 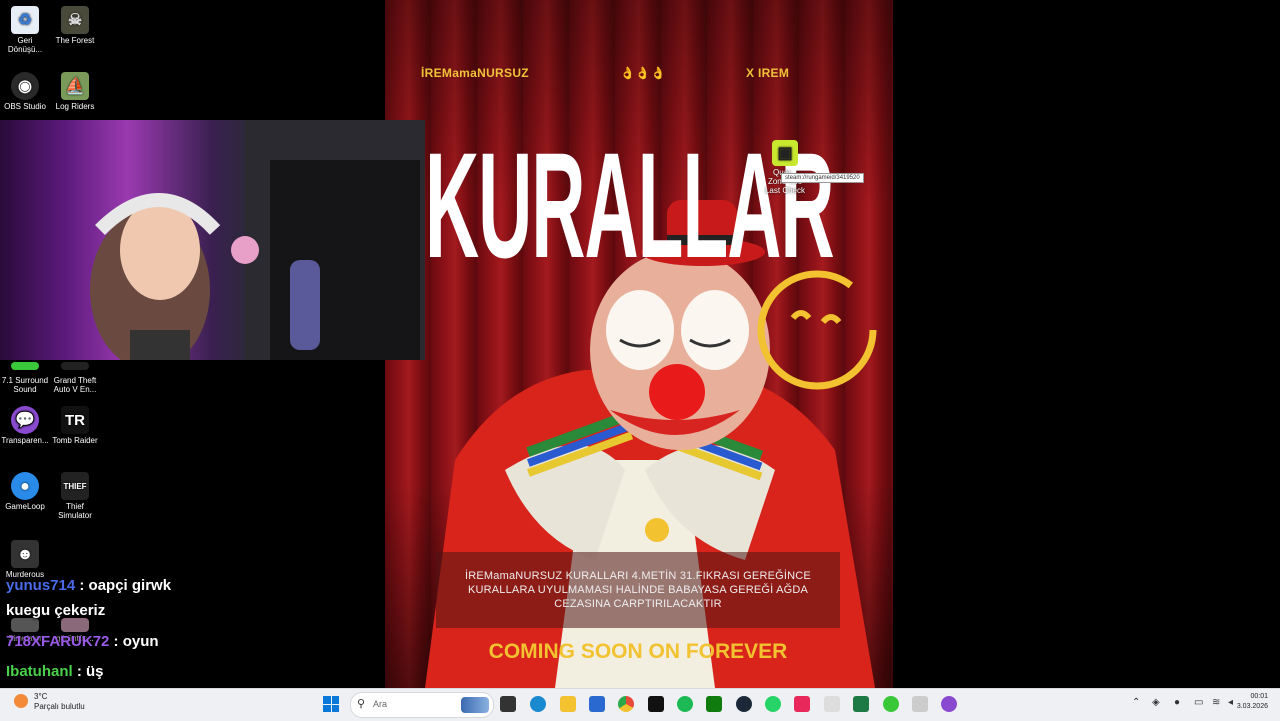 I want to click on desktop-icon-thief-simulator: THIEF Thief Simulator, so click(x=75, y=496).